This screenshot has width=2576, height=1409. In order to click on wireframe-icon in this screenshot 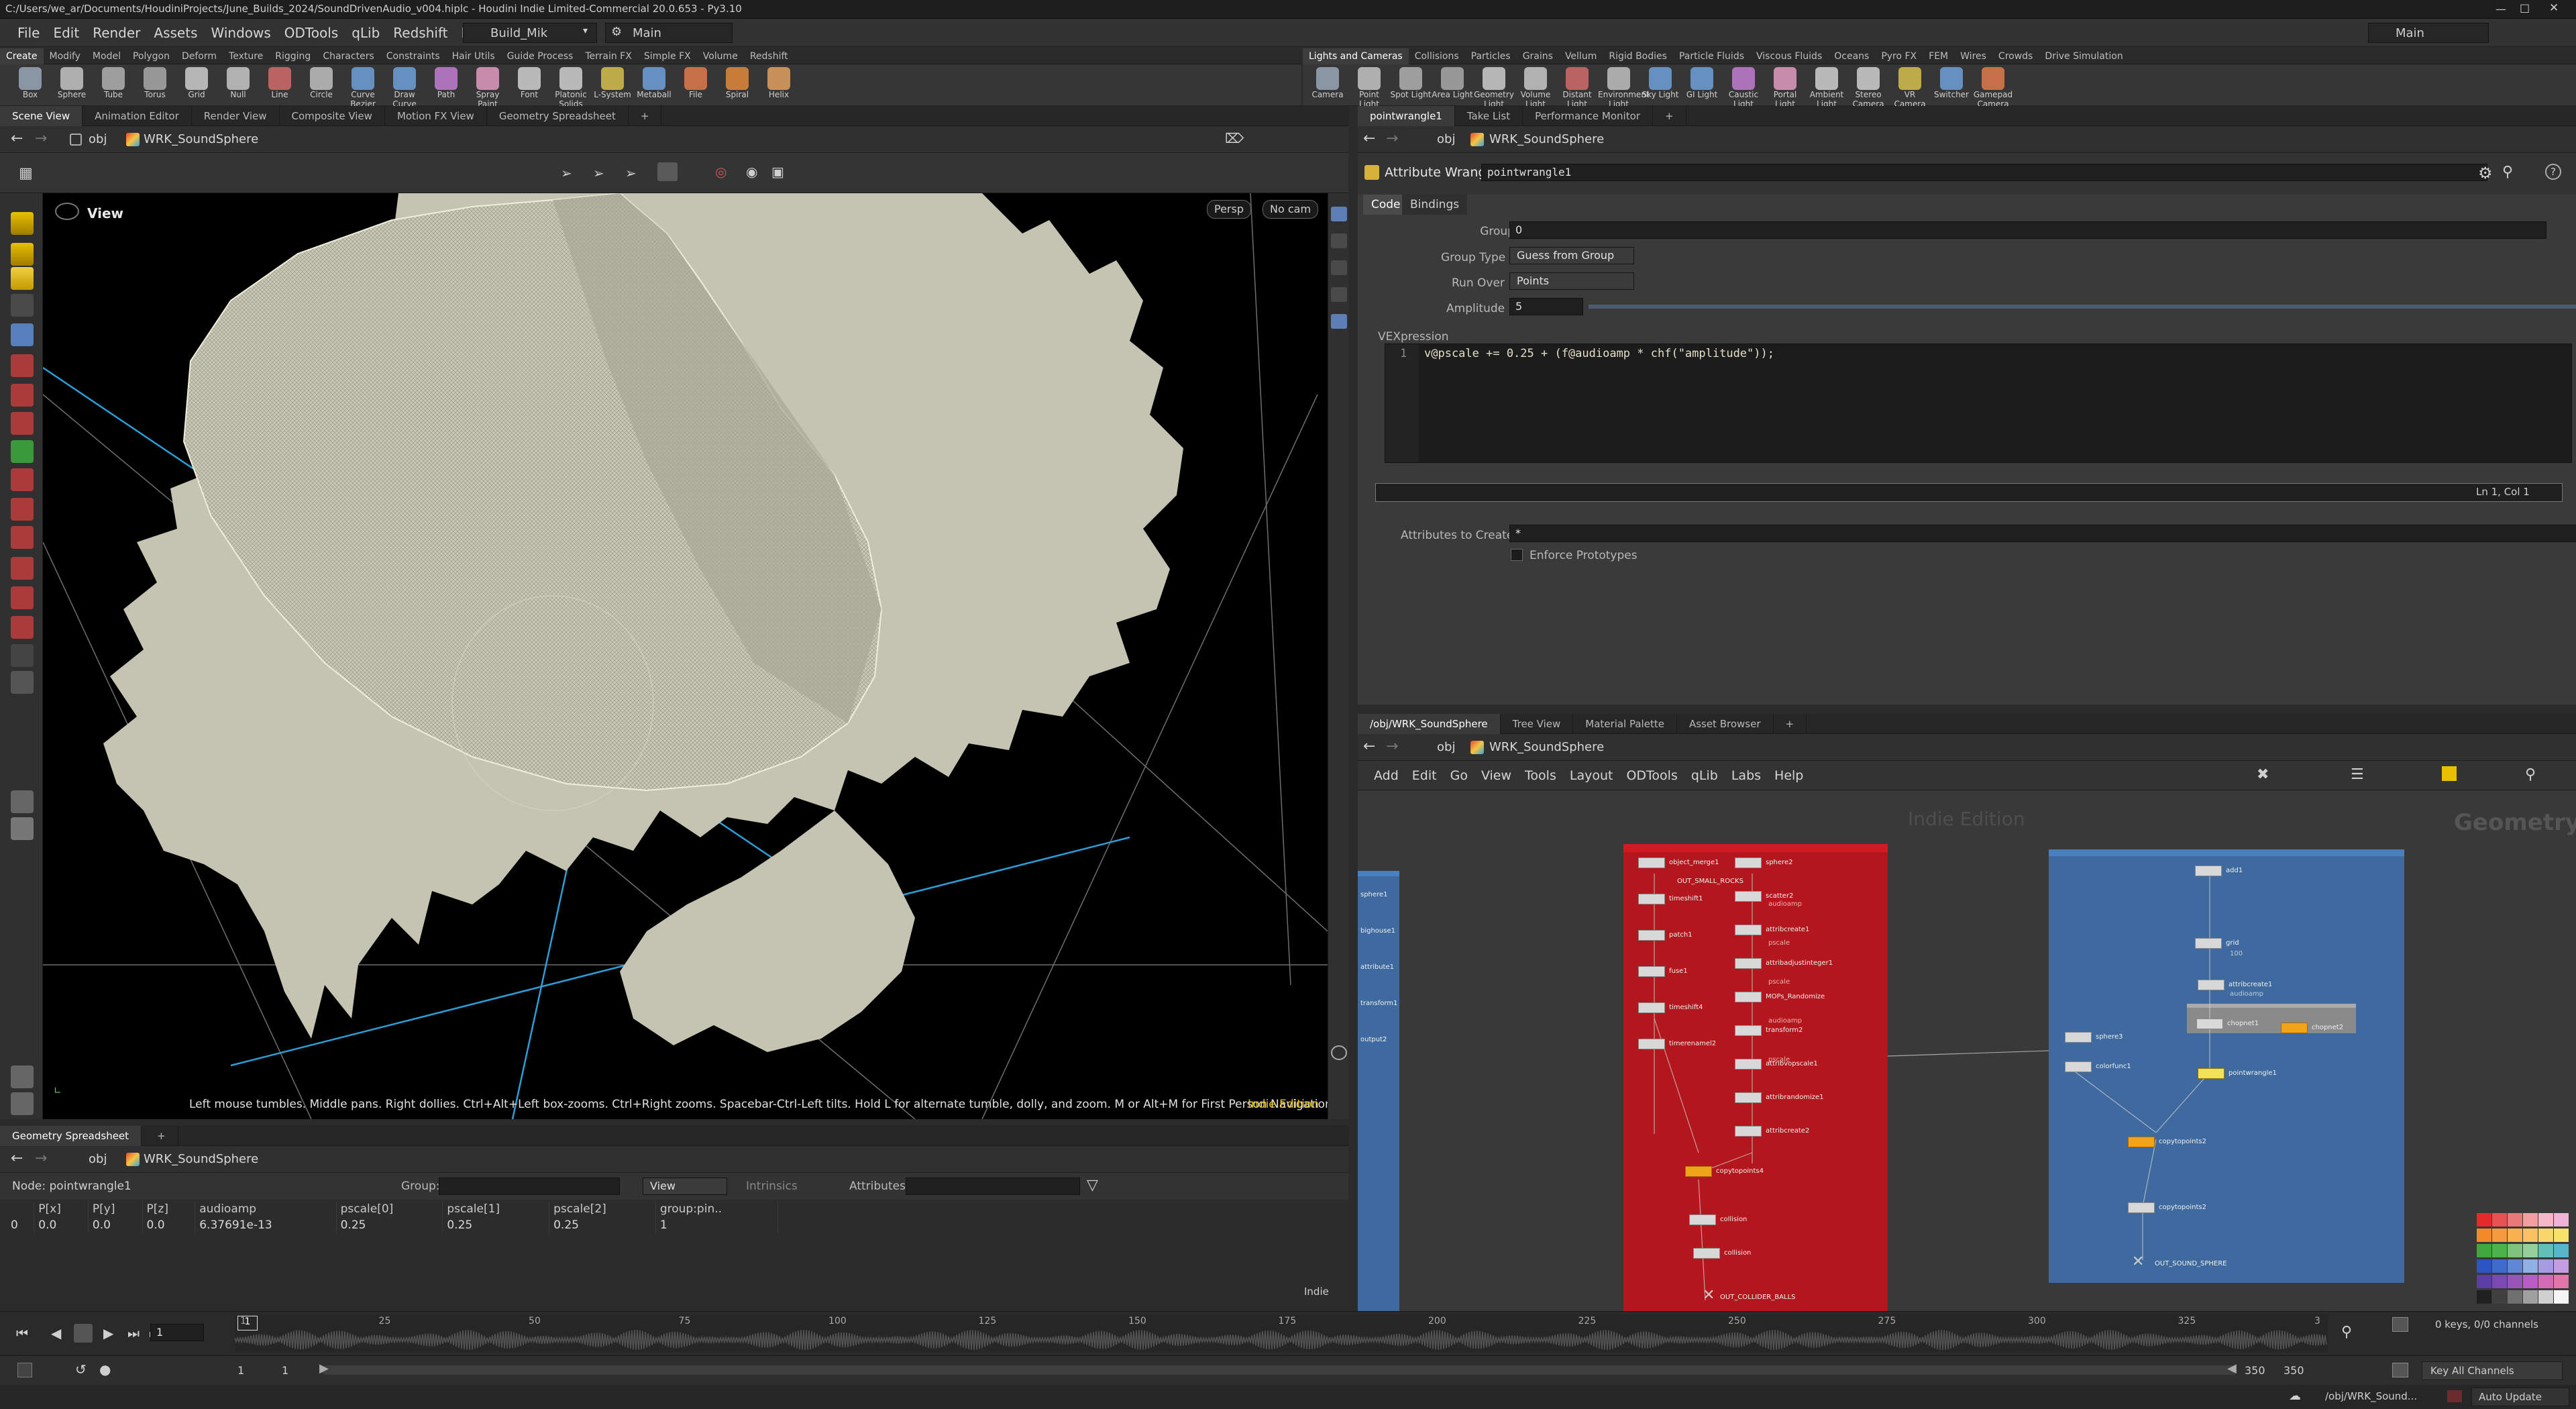, I will do `click(1339, 267)`.